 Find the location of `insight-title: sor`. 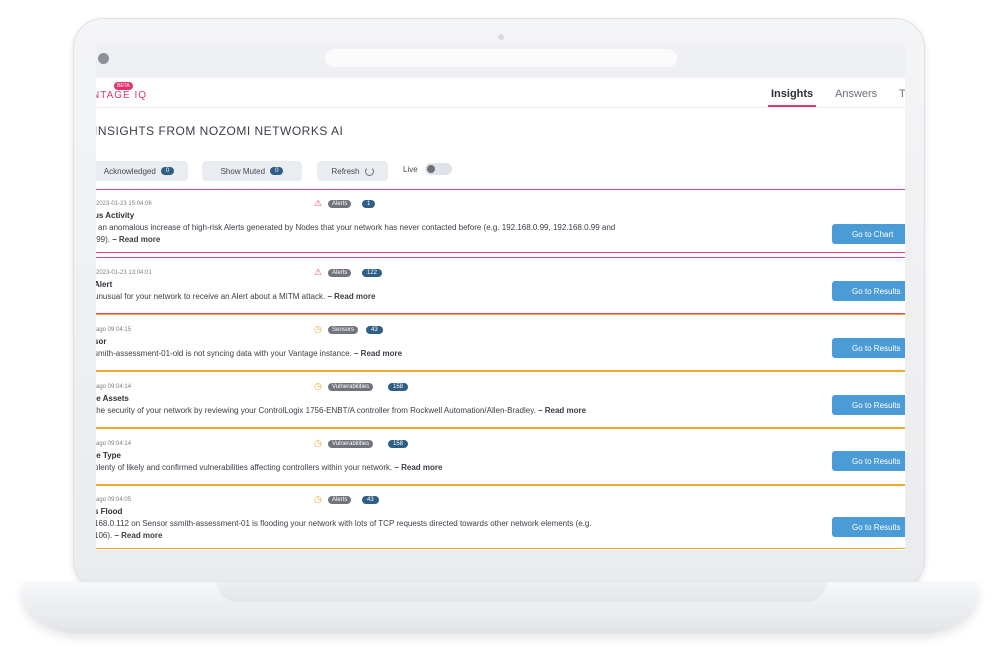

insight-title: sor is located at coordinates (101, 341).